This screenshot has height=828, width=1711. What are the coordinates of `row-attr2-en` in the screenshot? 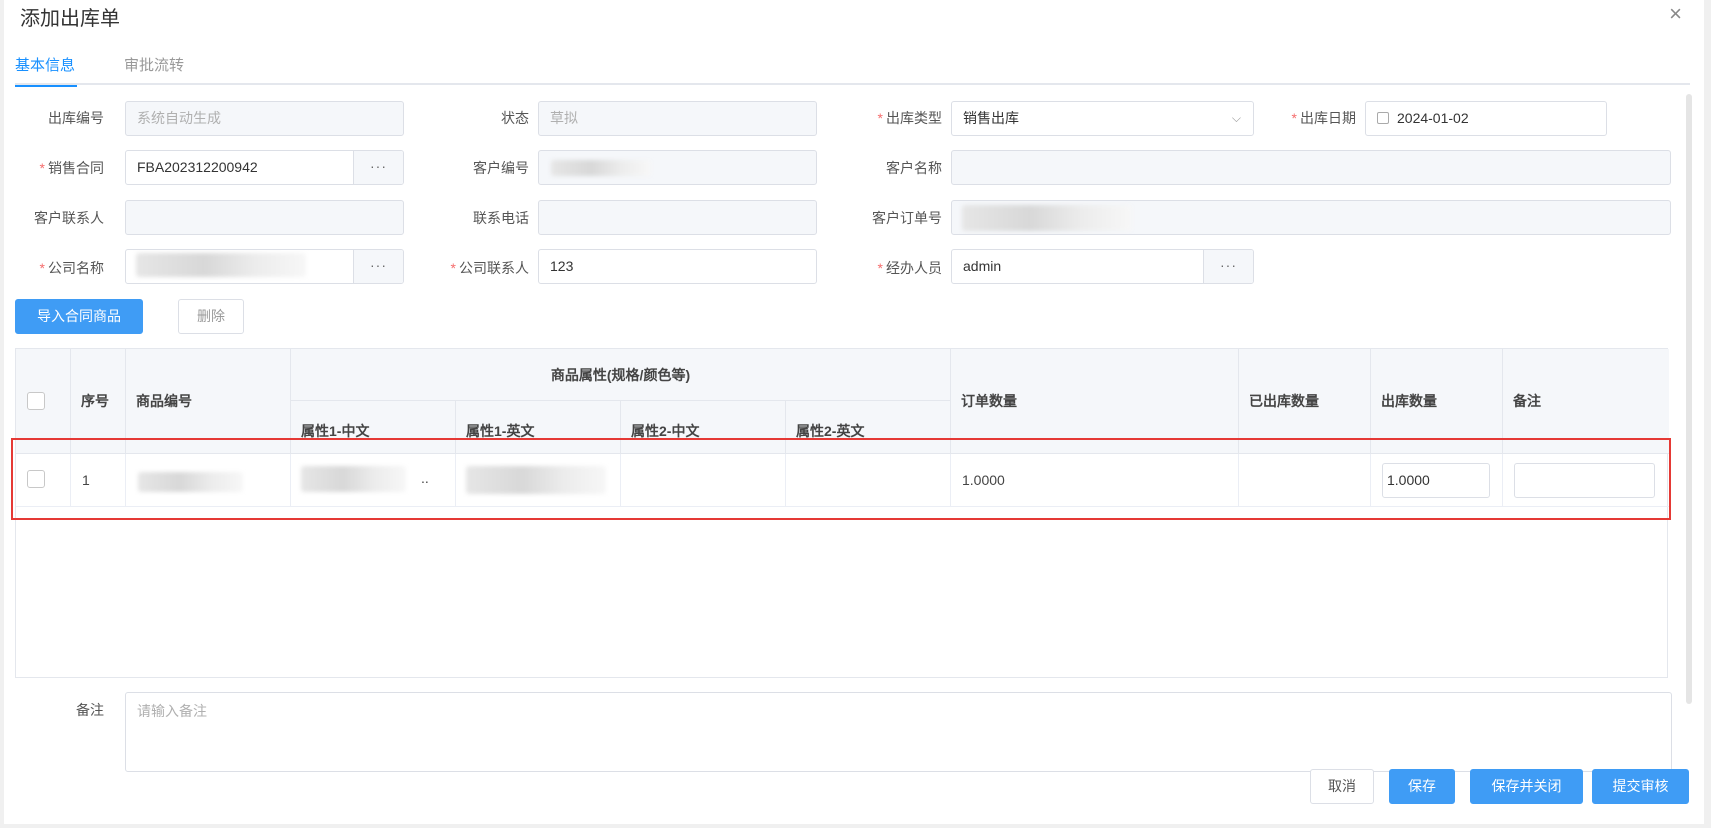 It's located at (868, 480).